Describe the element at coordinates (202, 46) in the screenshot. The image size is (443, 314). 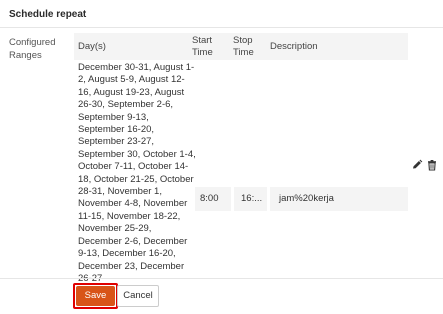
I see `column-header-start-time: Start Time` at that location.